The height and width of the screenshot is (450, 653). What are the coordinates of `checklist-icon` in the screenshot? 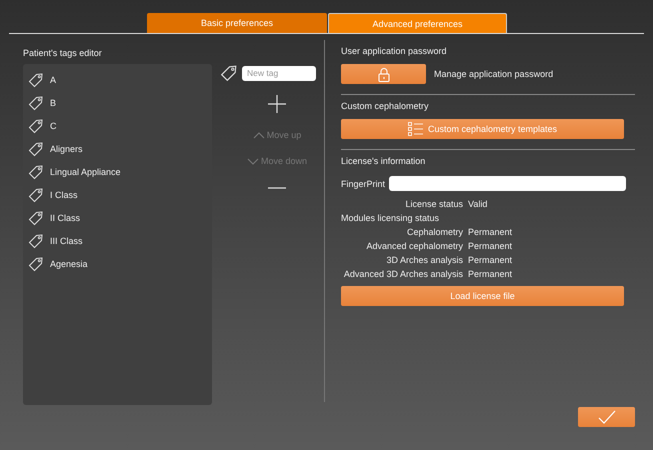 It's located at (416, 129).